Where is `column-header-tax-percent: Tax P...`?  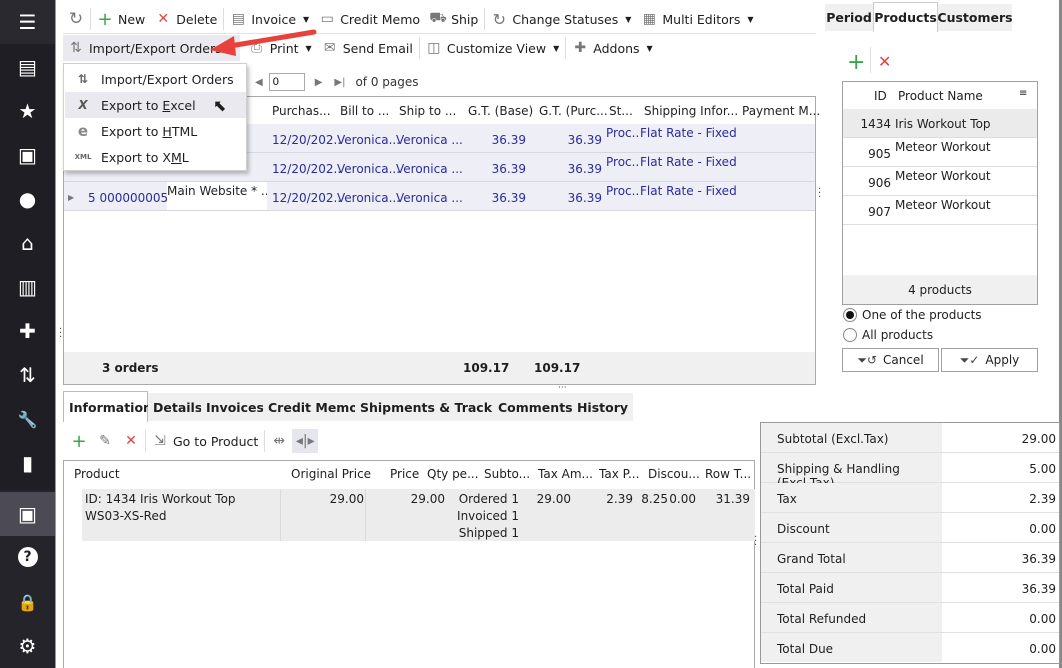 column-header-tax-percent: Tax P... is located at coordinates (619, 474).